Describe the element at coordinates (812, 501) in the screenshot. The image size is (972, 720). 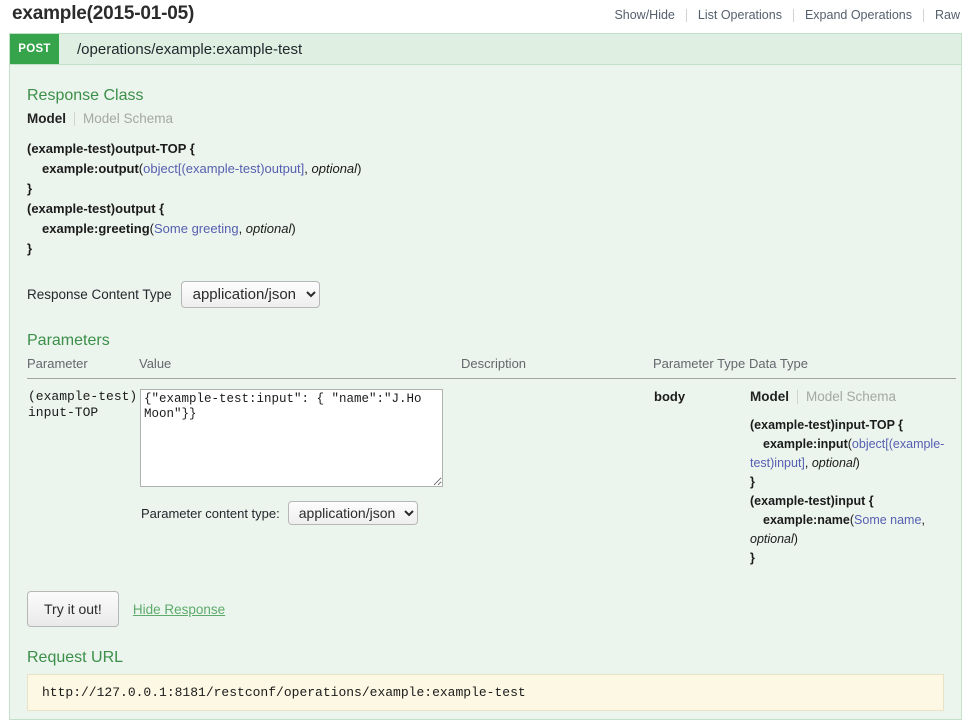
I see `model-block2-open: (example-test)input {` at that location.